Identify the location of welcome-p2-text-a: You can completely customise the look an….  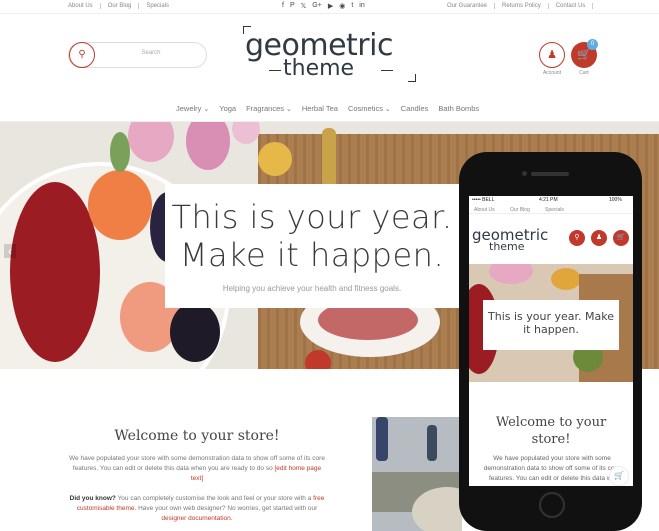
(214, 498).